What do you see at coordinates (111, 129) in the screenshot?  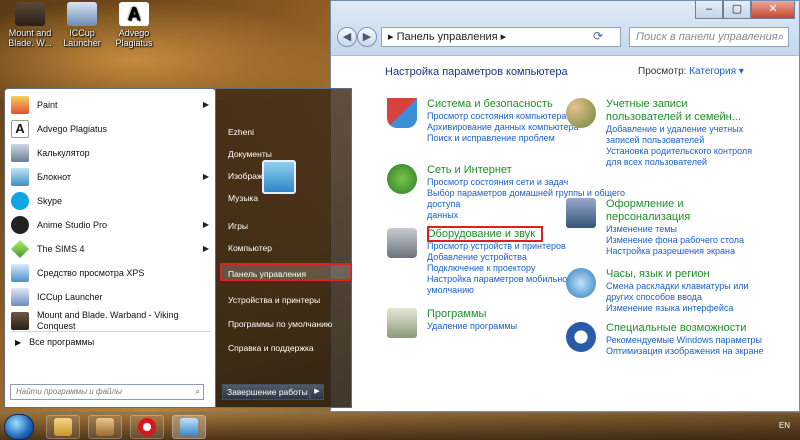 I see `program-advego: A Advego Plagiatus` at bounding box center [111, 129].